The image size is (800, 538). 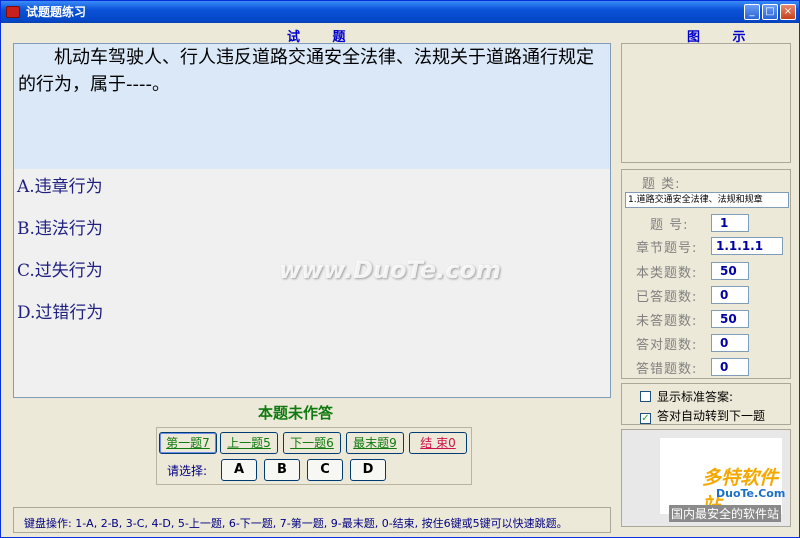 I want to click on minimize-button: _, so click(x=752, y=12).